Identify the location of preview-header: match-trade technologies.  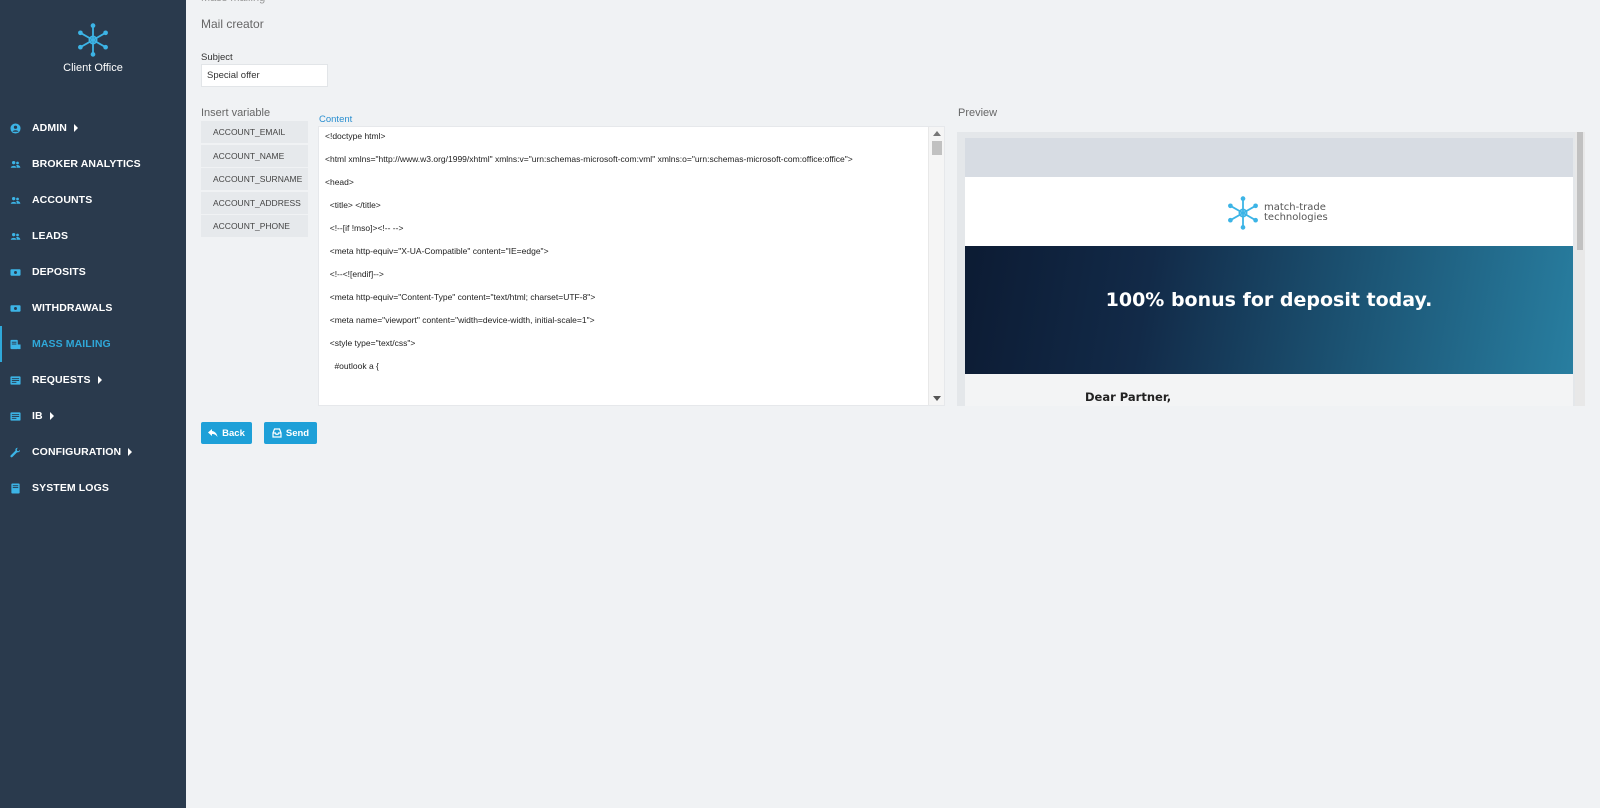
(1269, 211).